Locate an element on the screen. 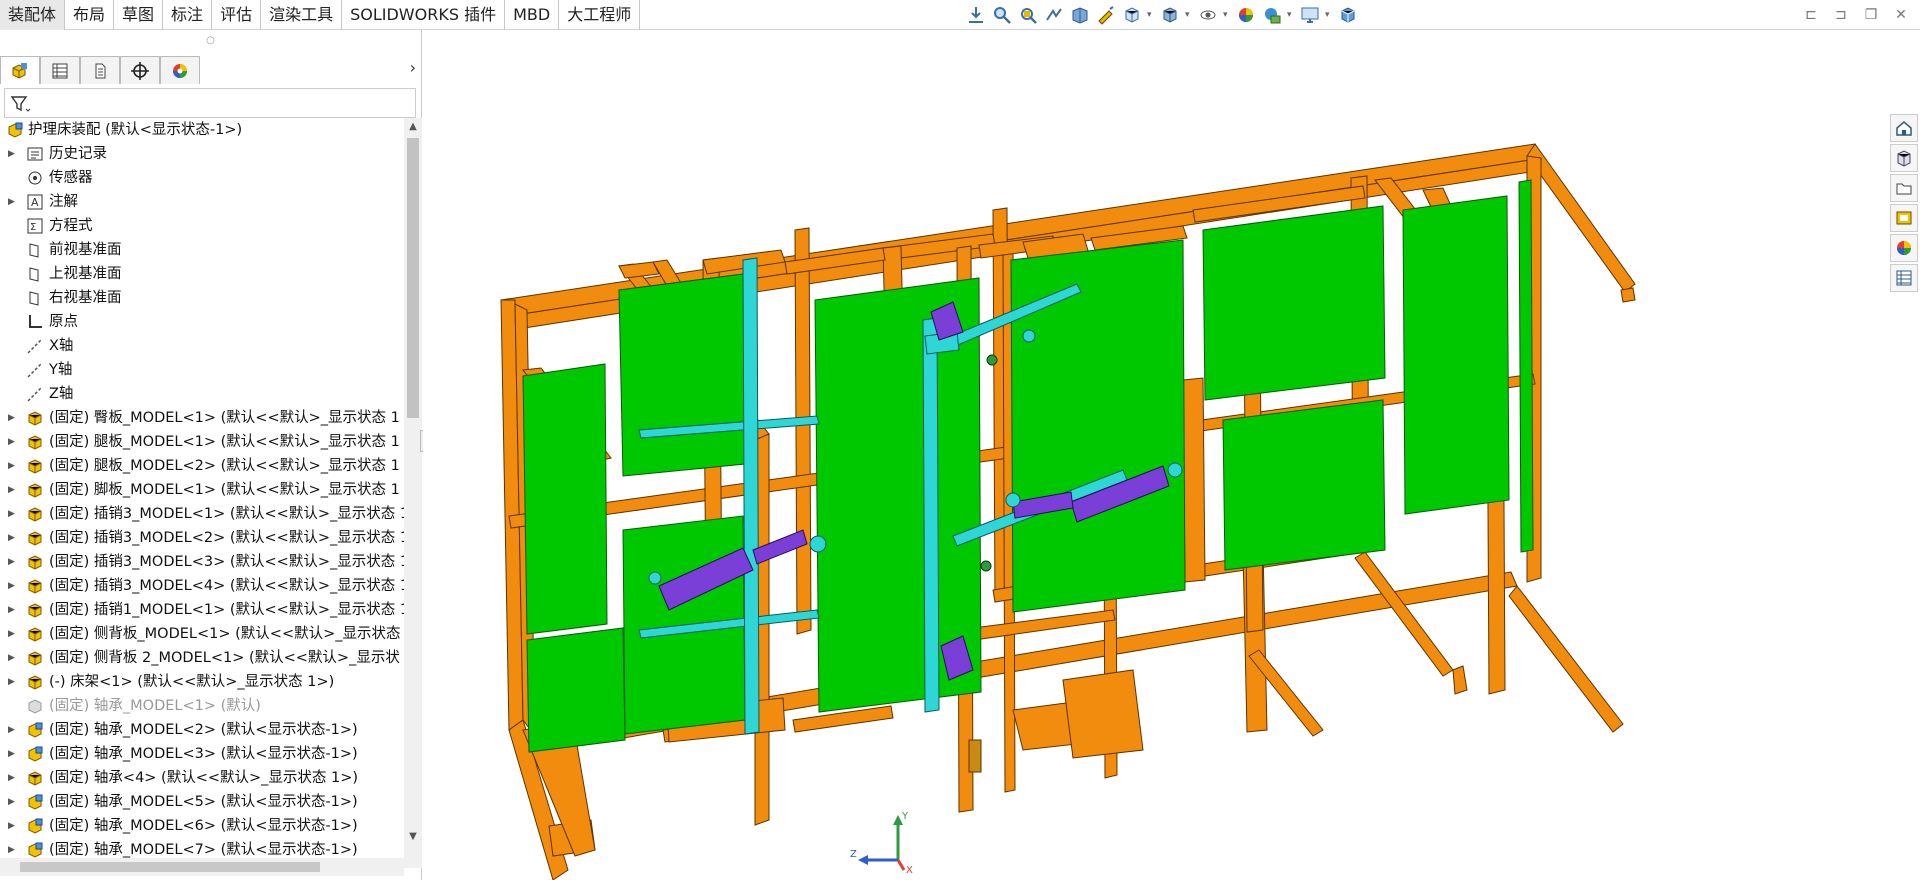 The width and height of the screenshot is (1920, 880). tree-item: ▶ (固定) 脚板_MODEL<1> (默认<<默认>_显示状态 1 is located at coordinates (202, 490).